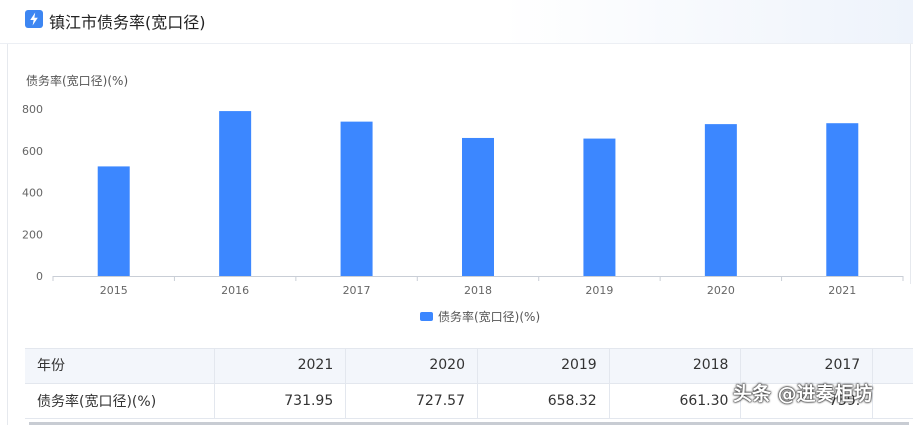 This screenshot has height=425, width=913. Describe the element at coordinates (34, 19) in the screenshot. I see `lightning-icon` at that location.